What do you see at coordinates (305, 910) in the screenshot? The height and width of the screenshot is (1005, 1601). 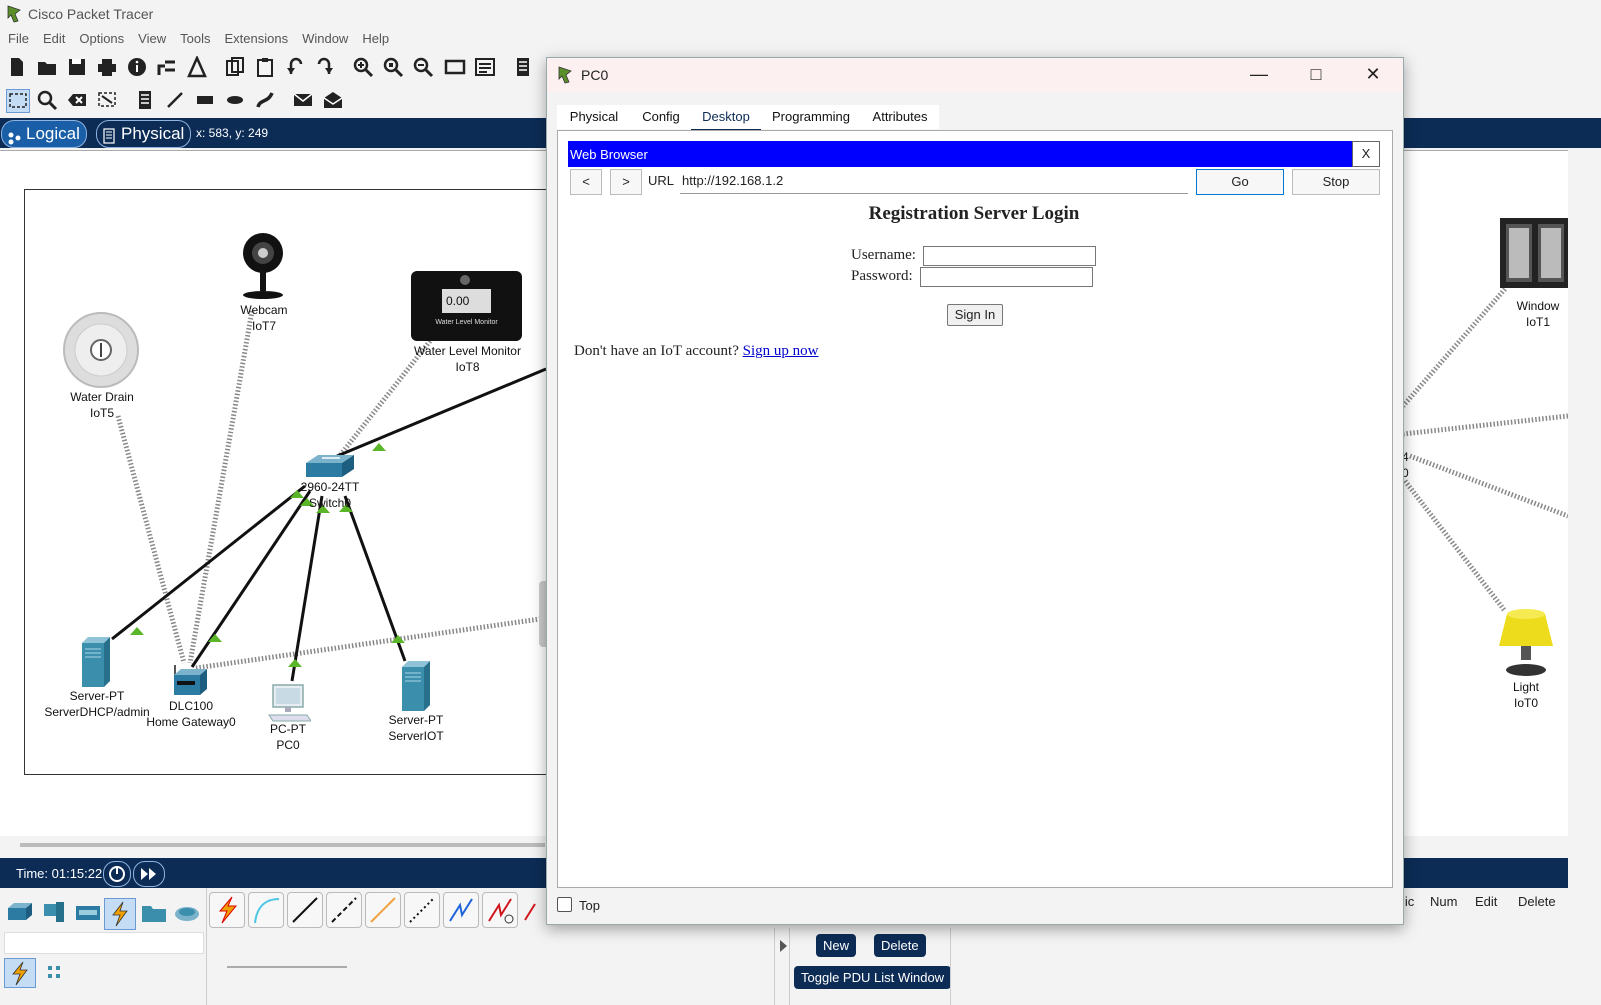 I see `straight-through-cable-icon` at bounding box center [305, 910].